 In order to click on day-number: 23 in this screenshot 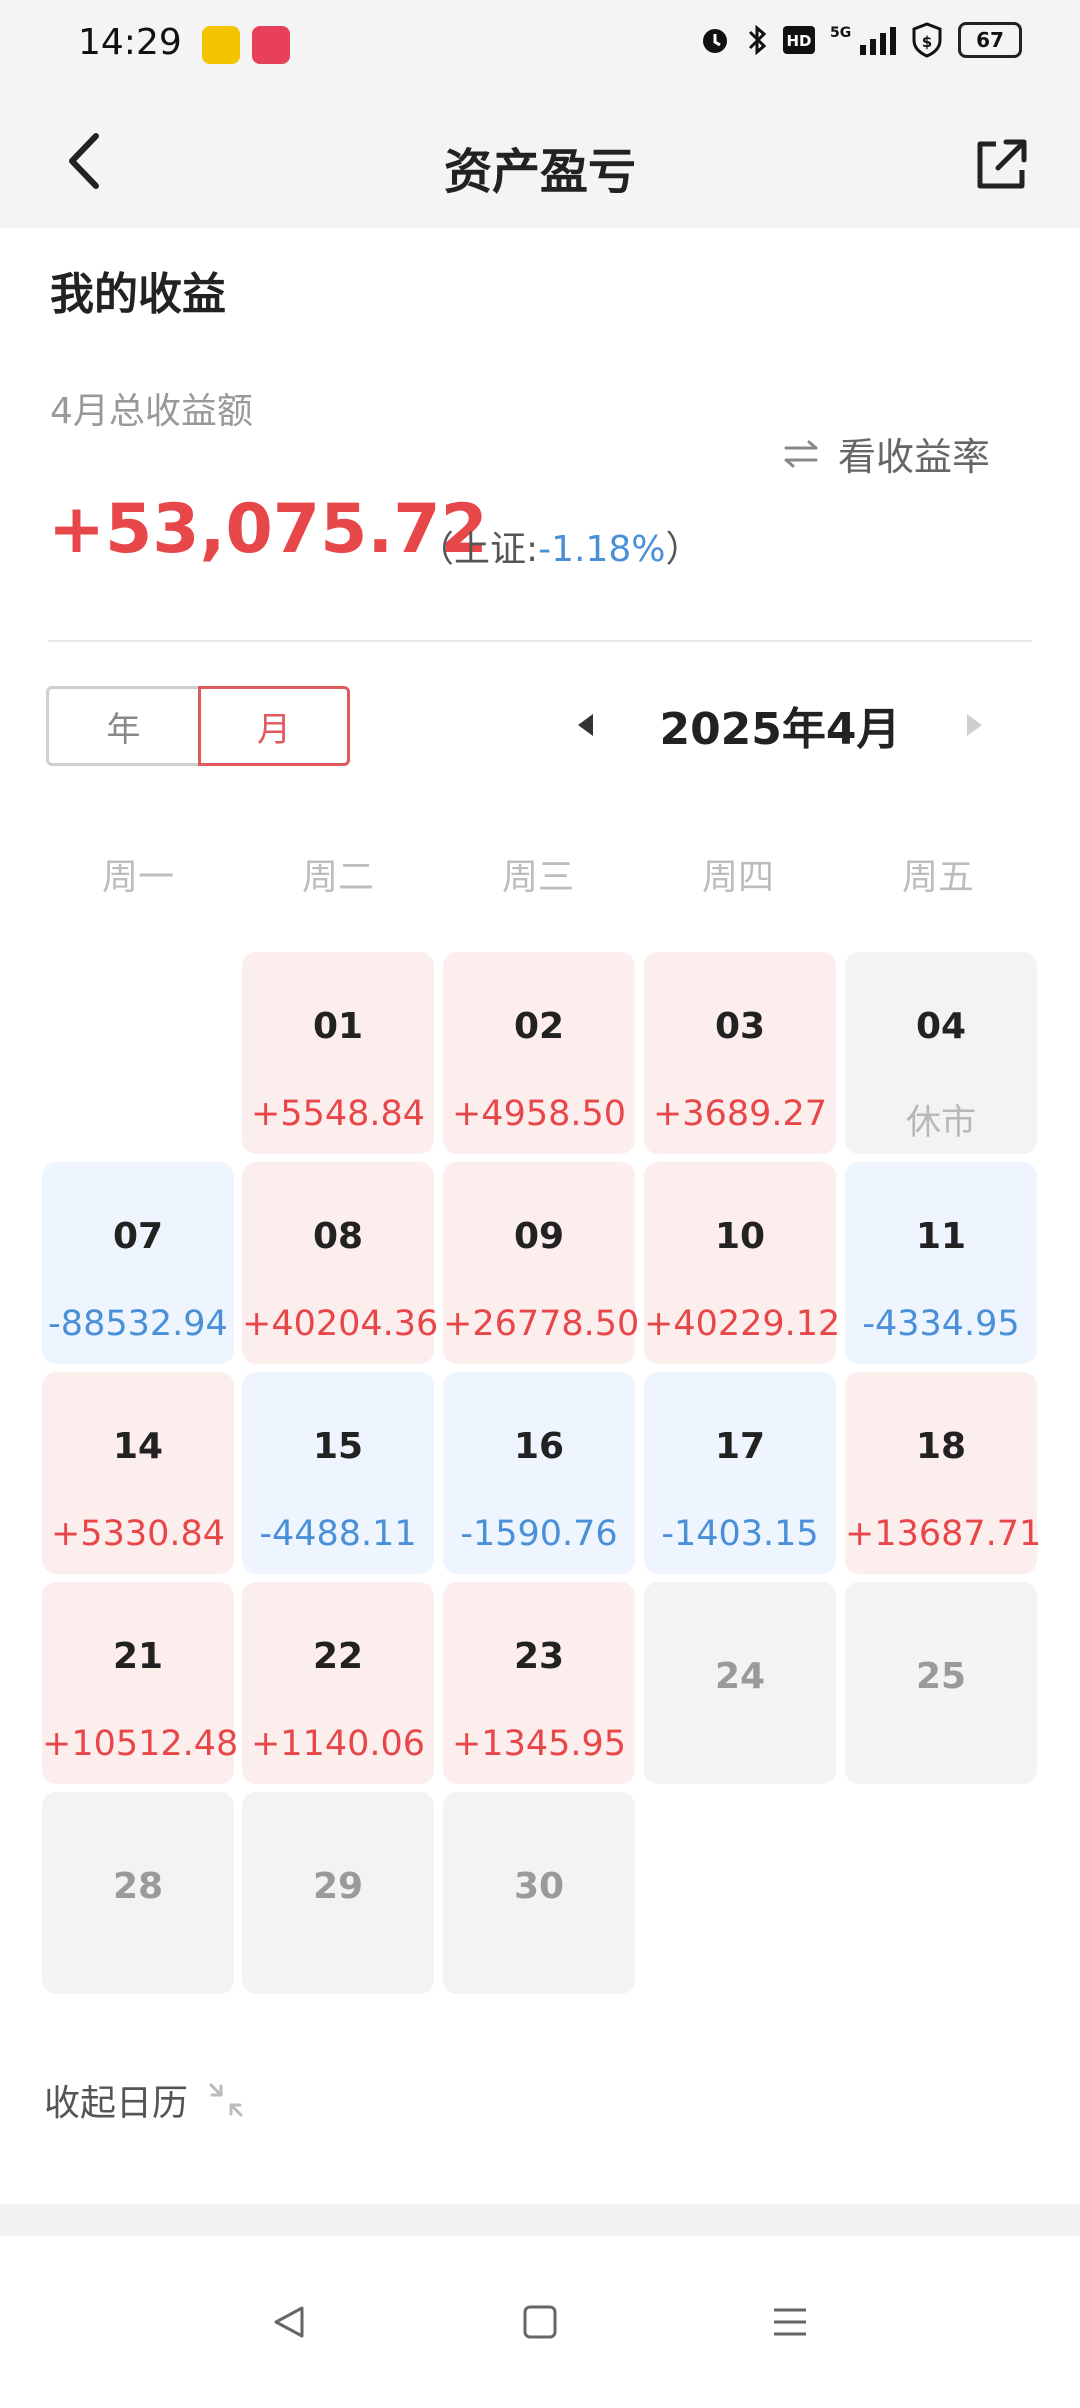, I will do `click(539, 1656)`.